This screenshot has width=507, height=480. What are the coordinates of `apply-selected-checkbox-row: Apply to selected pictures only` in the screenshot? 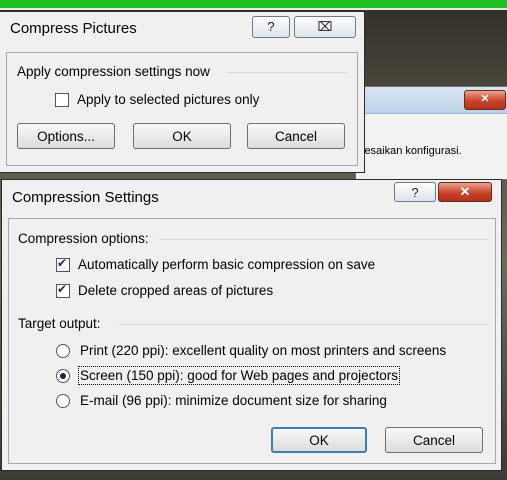 It's located at (157, 99).